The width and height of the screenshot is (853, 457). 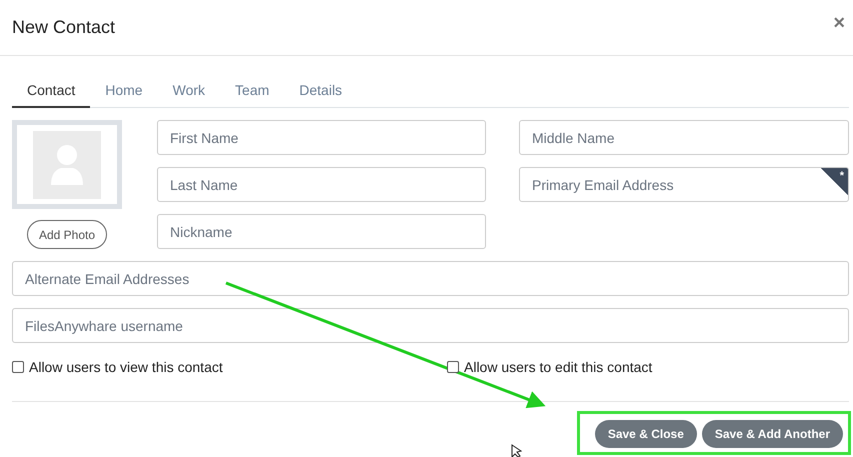 What do you see at coordinates (839, 23) in the screenshot?
I see `close-button: ×` at bounding box center [839, 23].